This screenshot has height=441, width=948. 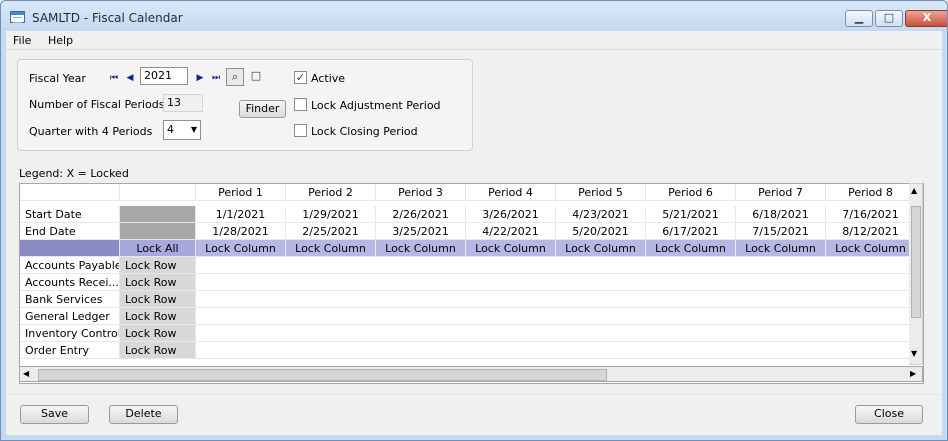 What do you see at coordinates (331, 192) in the screenshot?
I see `period-header: Period 2` at bounding box center [331, 192].